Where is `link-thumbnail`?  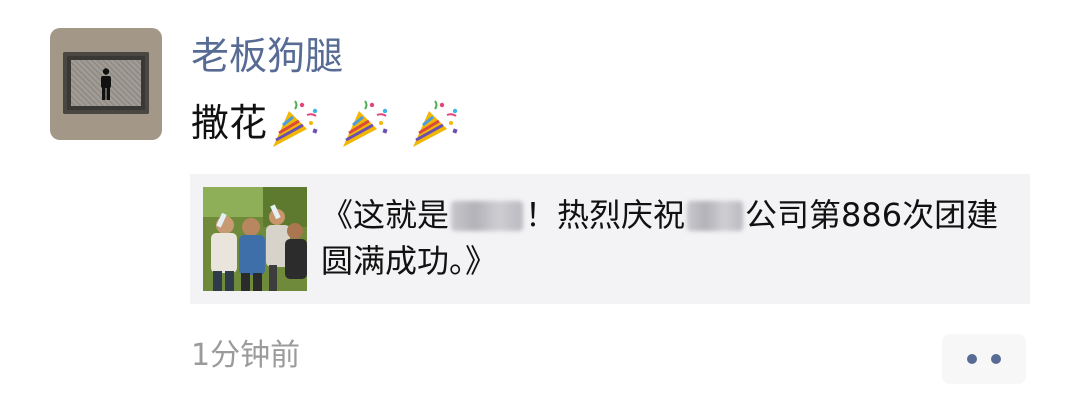
link-thumbnail is located at coordinates (255, 239).